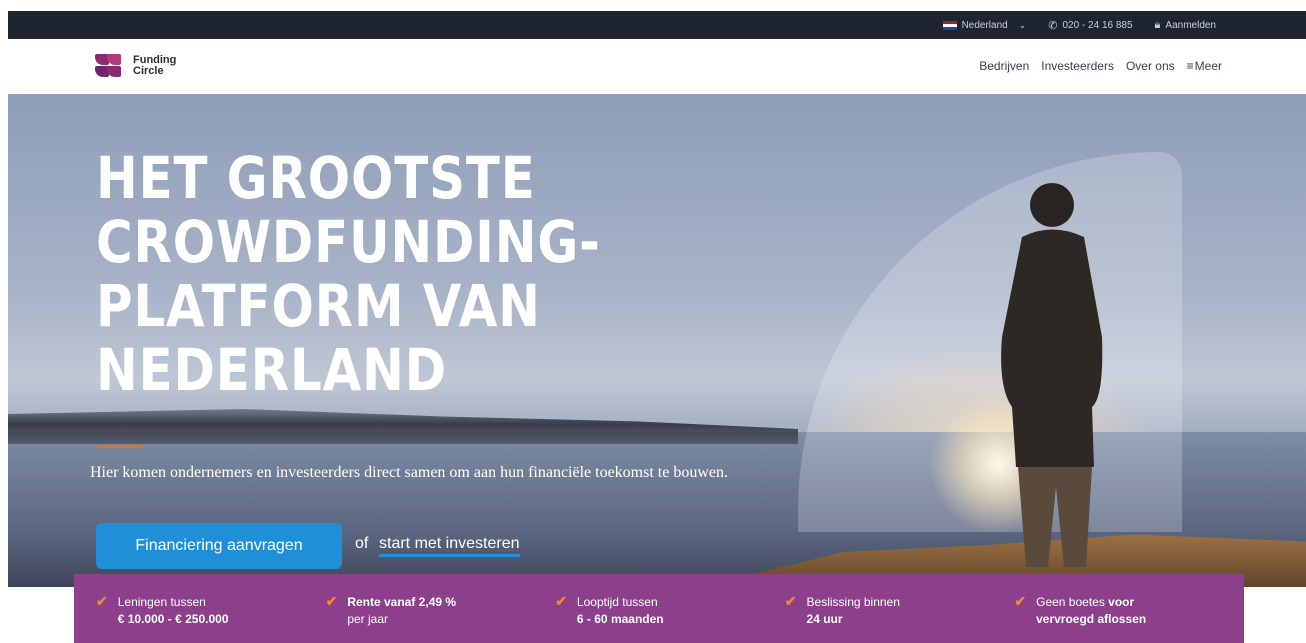 The height and width of the screenshot is (643, 1306). What do you see at coordinates (1052, 375) in the screenshot?
I see `person-silhouette` at bounding box center [1052, 375].